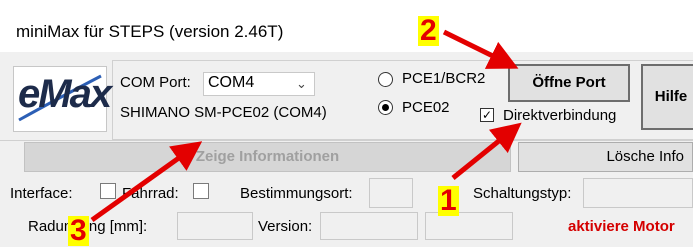  What do you see at coordinates (78, 230) in the screenshot?
I see `annotation-marker-3: 3` at bounding box center [78, 230].